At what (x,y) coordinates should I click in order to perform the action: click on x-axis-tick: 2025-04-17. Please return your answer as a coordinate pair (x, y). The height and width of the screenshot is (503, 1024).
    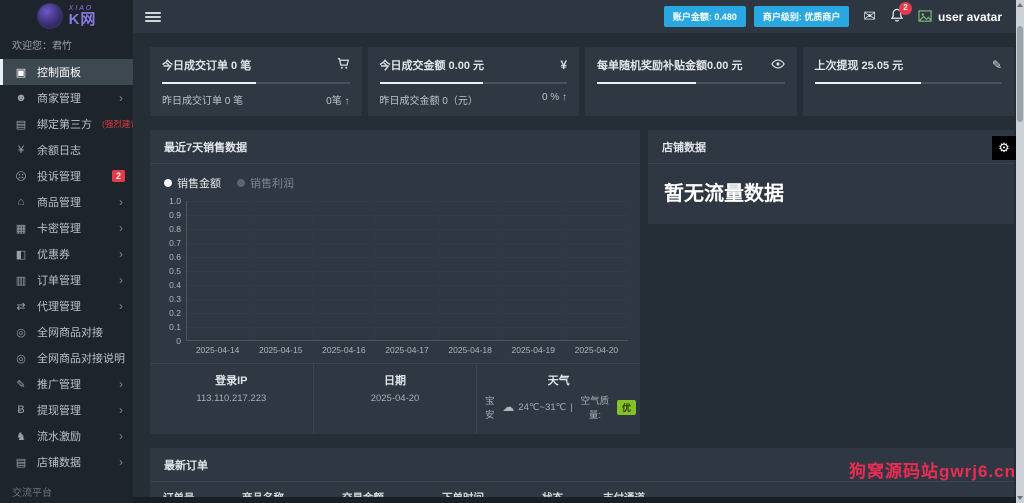
    Looking at the image, I should click on (407, 350).